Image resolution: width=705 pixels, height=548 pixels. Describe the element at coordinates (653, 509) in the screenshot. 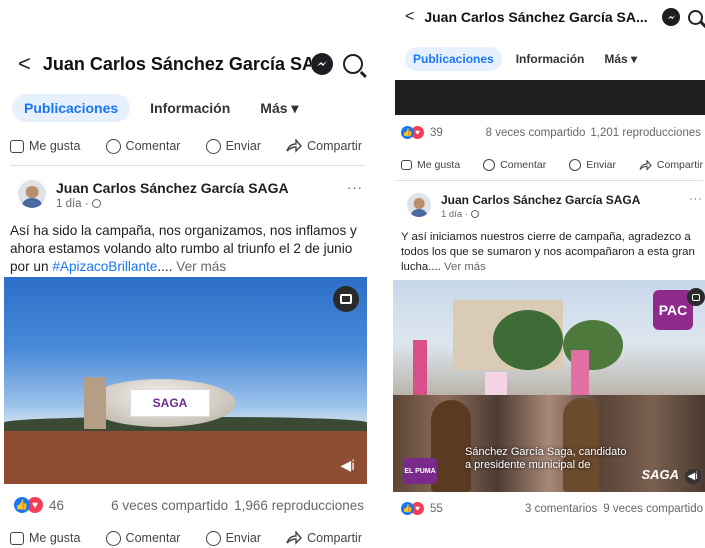

I see `share-count: 9 veces compartido` at that location.